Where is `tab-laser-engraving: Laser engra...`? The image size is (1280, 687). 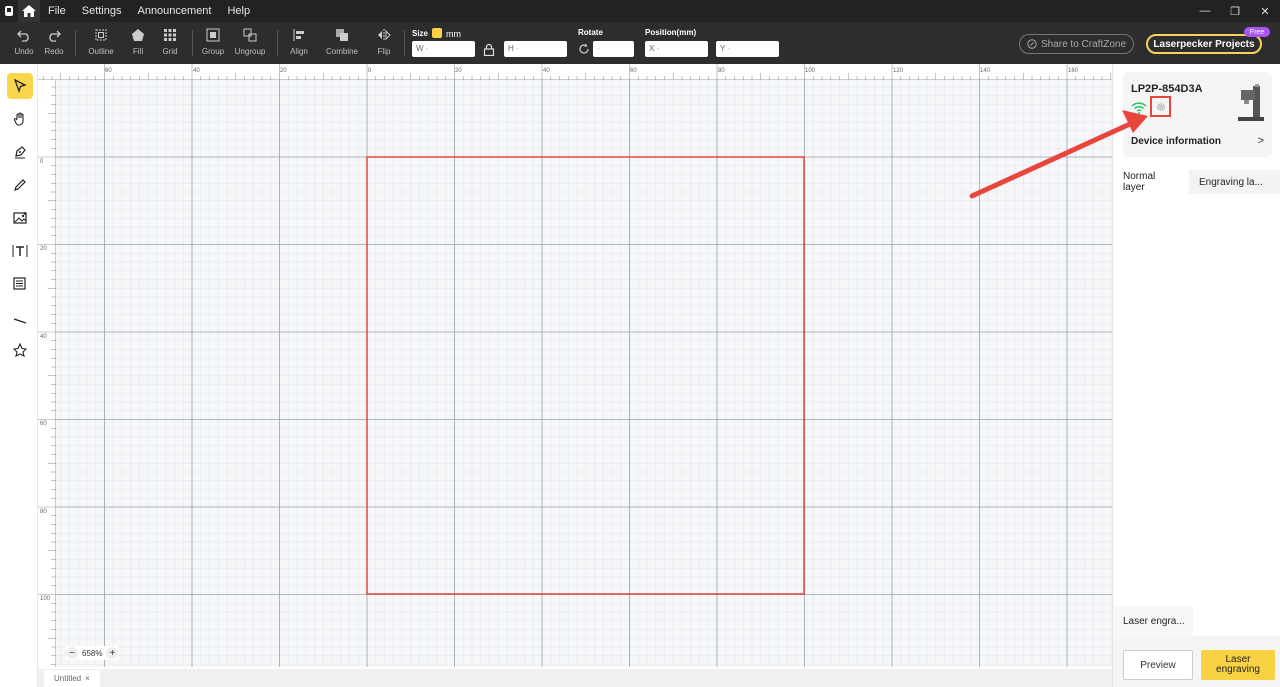
tab-laser-engraving: Laser engra... is located at coordinates (1153, 621).